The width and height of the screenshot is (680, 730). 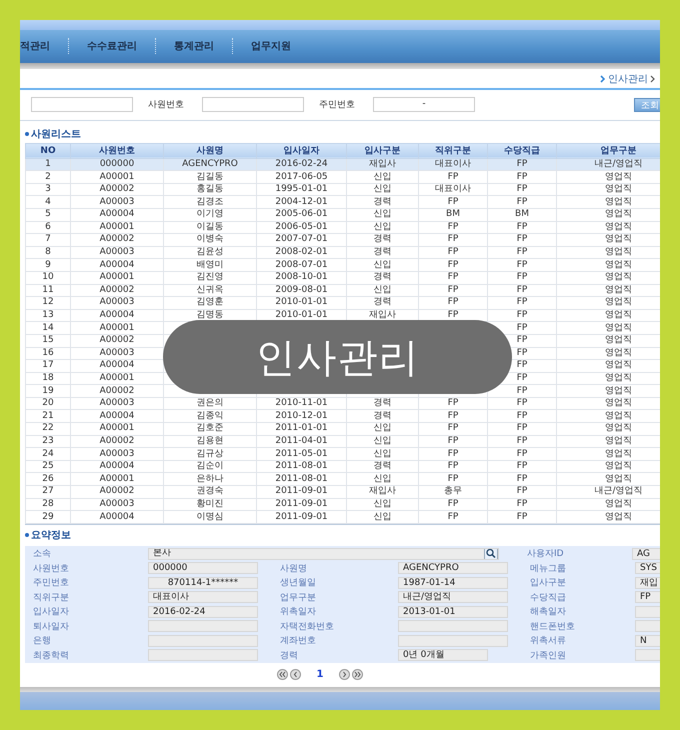 I want to click on table-row: 3 A00002 홍길동 1995-01-01 신입 대표이사 FP 영업직, so click(x=343, y=189).